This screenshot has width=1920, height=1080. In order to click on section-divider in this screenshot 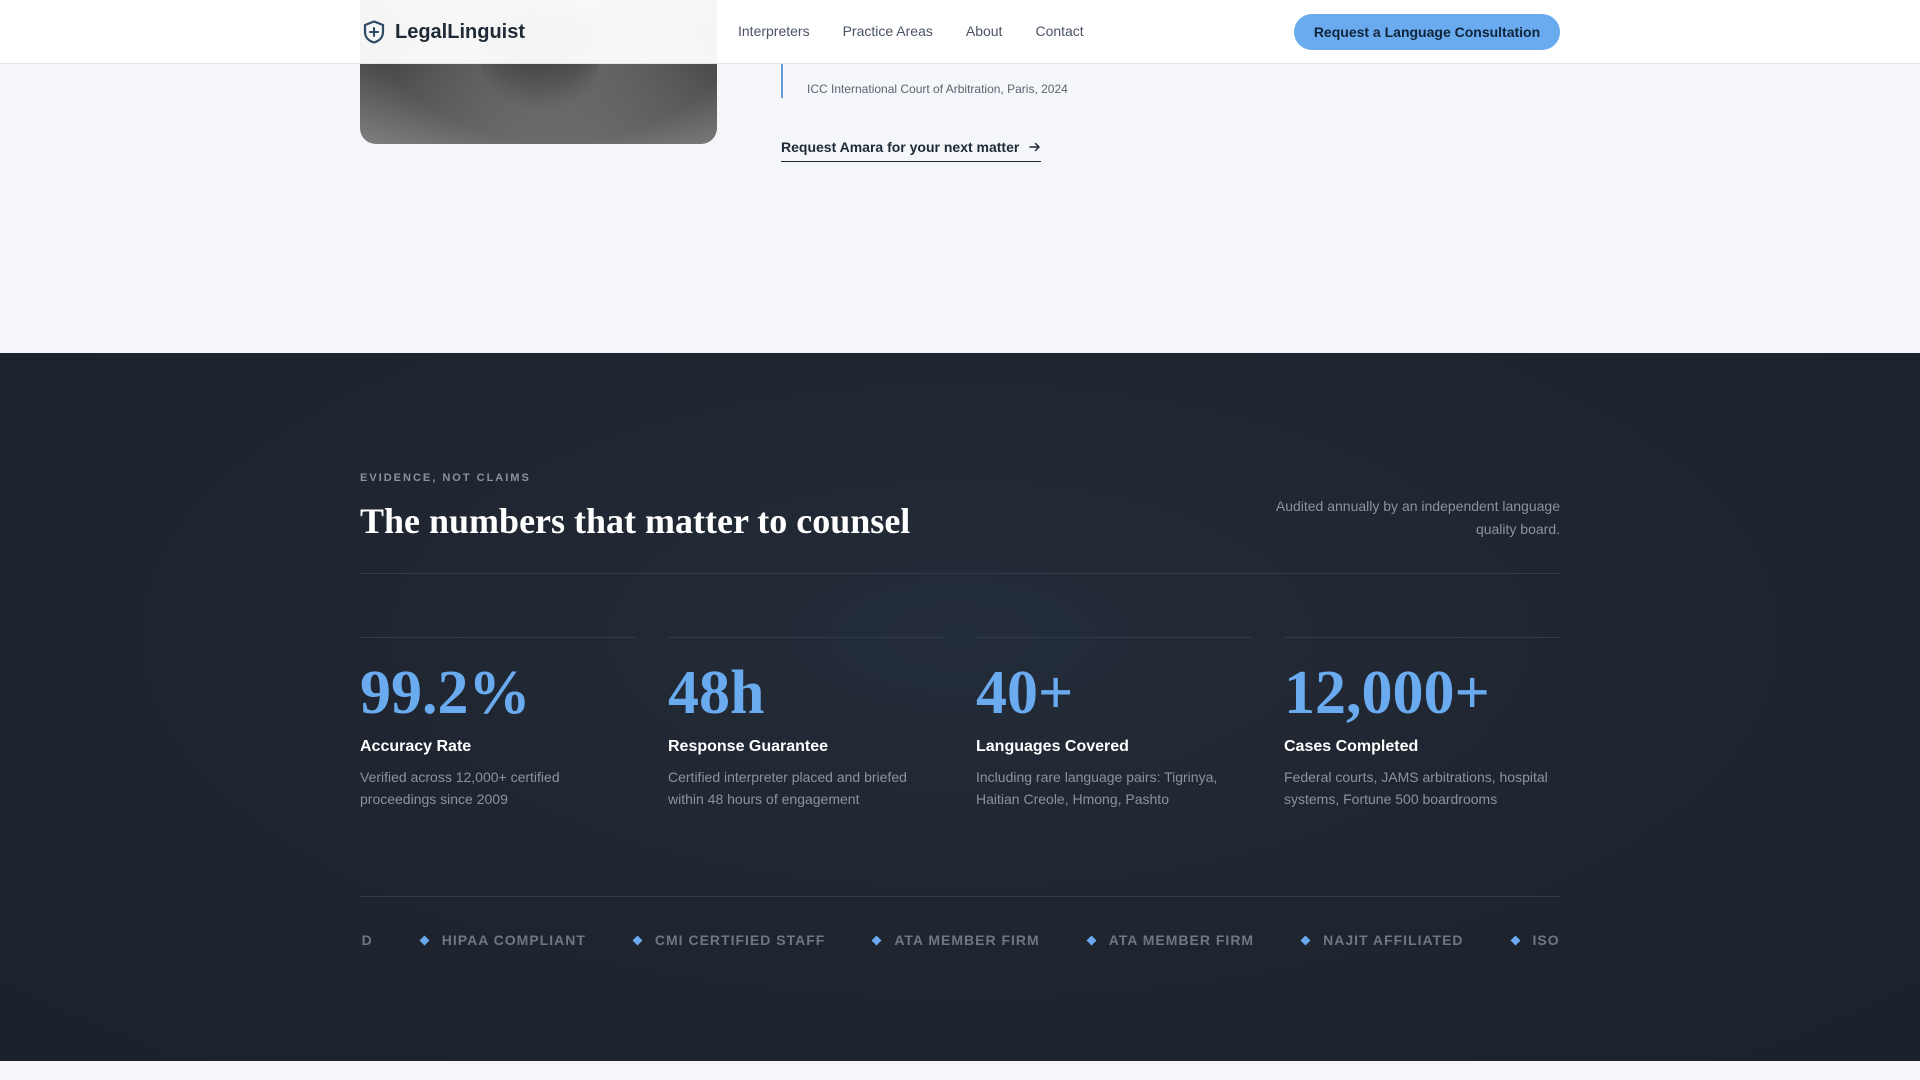, I will do `click(960, 573)`.